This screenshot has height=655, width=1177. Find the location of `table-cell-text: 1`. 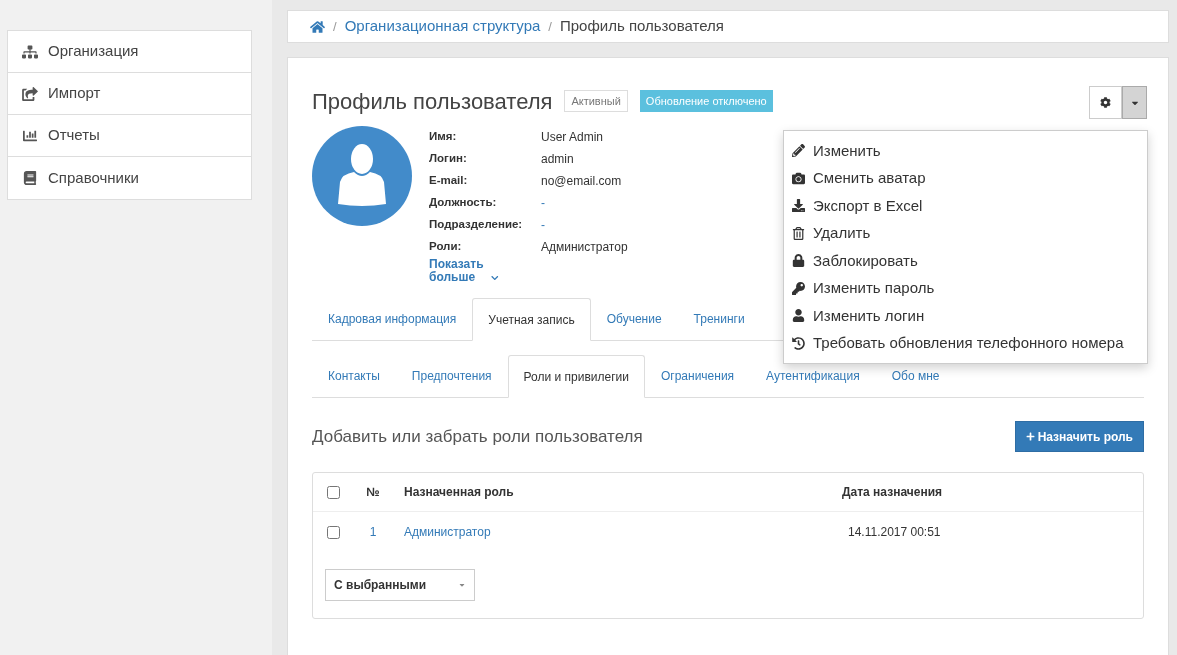

table-cell-text: 1 is located at coordinates (373, 532).